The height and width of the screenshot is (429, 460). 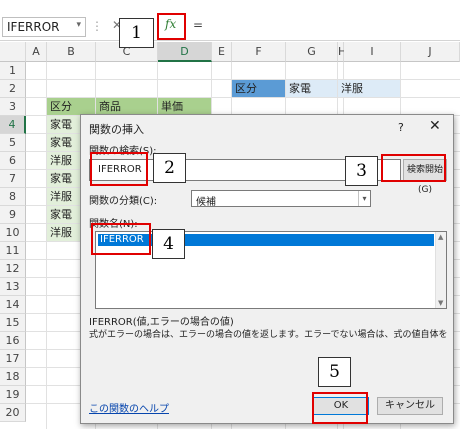 I want to click on cell-i2: 洋服, so click(x=369, y=88).